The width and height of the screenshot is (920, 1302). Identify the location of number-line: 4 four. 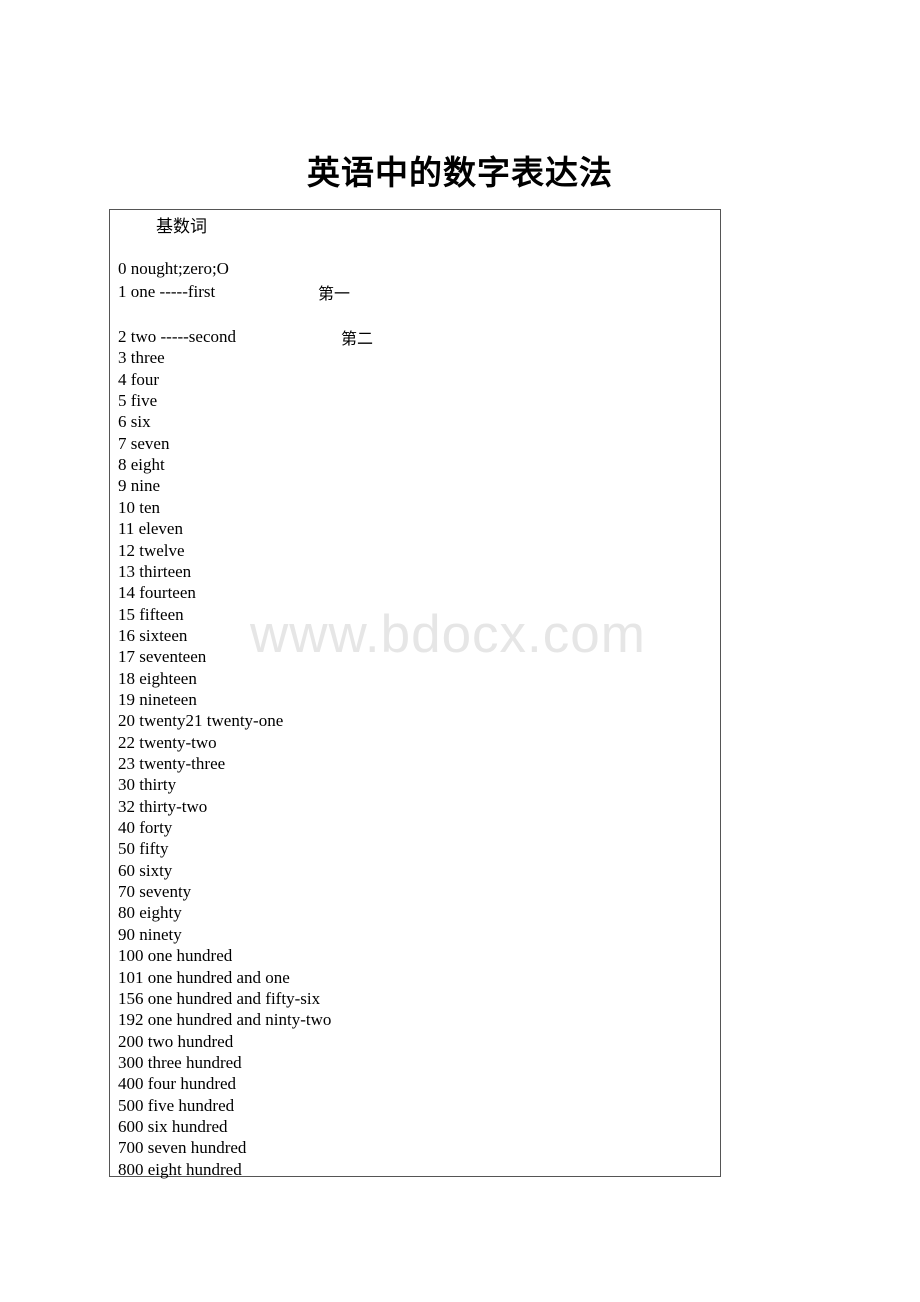
(139, 379).